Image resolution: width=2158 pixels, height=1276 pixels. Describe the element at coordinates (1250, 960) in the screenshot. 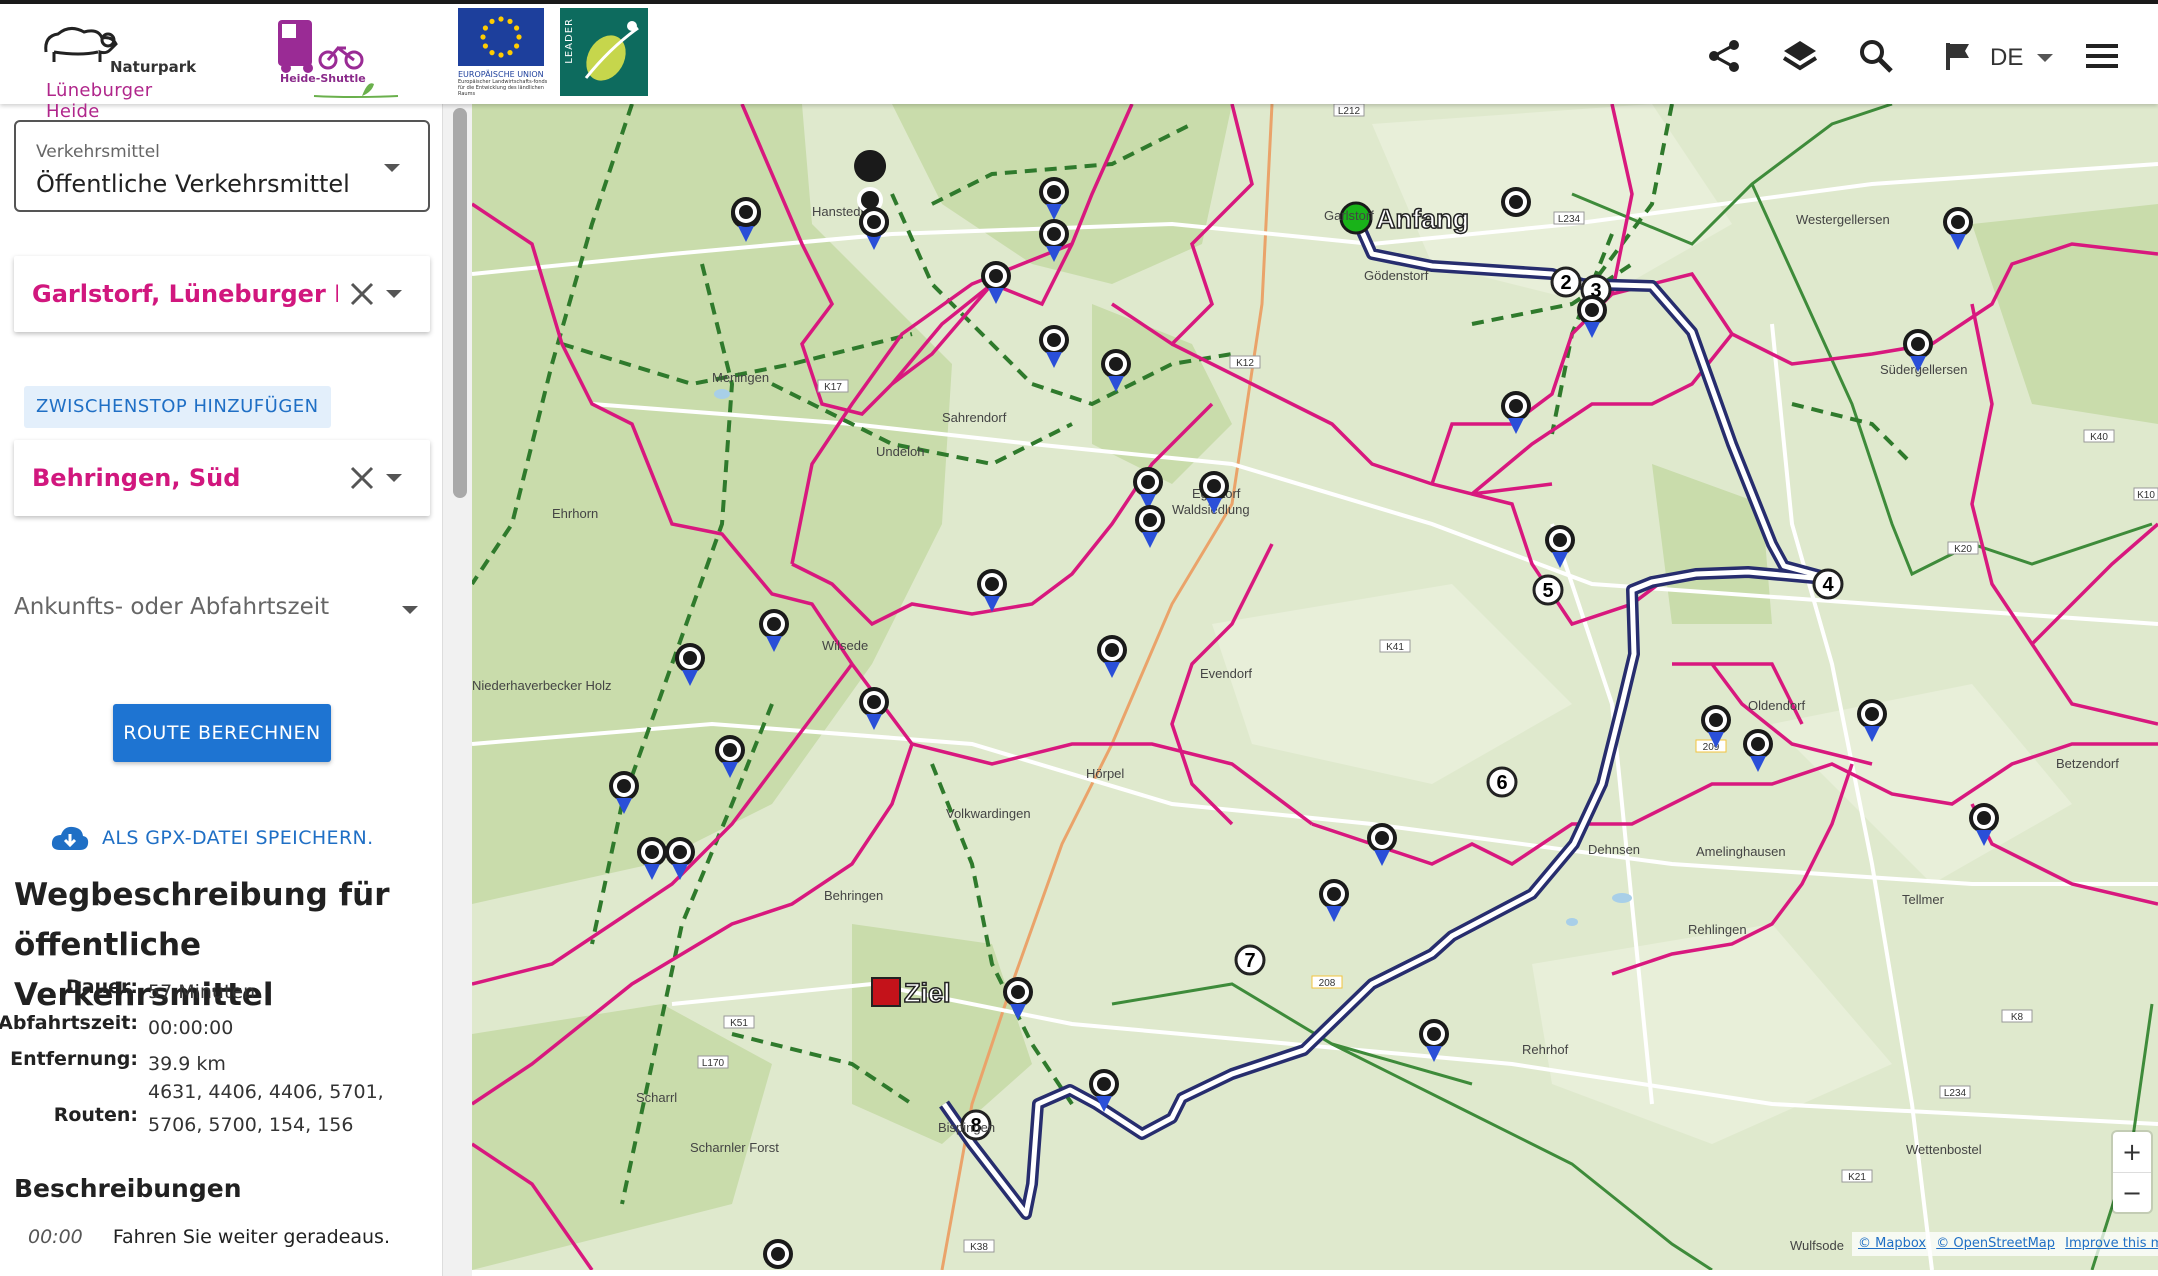

I see `waypoint-marker: 7` at that location.